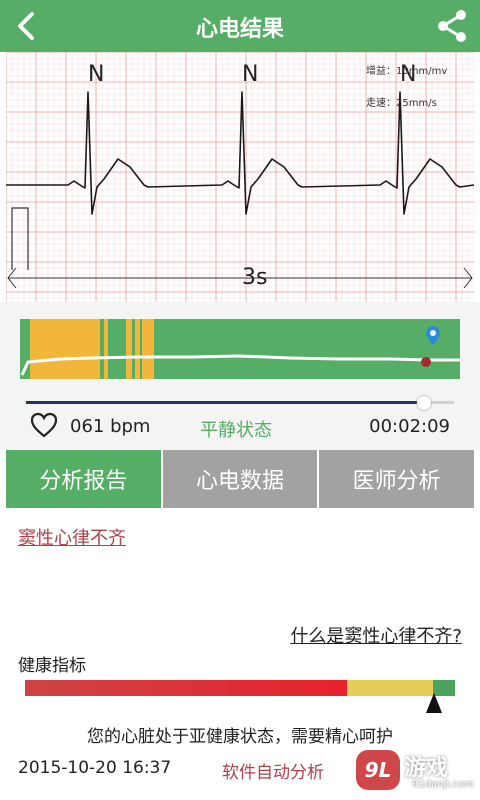 This screenshot has width=480, height=800. Describe the element at coordinates (240, 349) in the screenshot. I see `heart-rate-trend` at that location.